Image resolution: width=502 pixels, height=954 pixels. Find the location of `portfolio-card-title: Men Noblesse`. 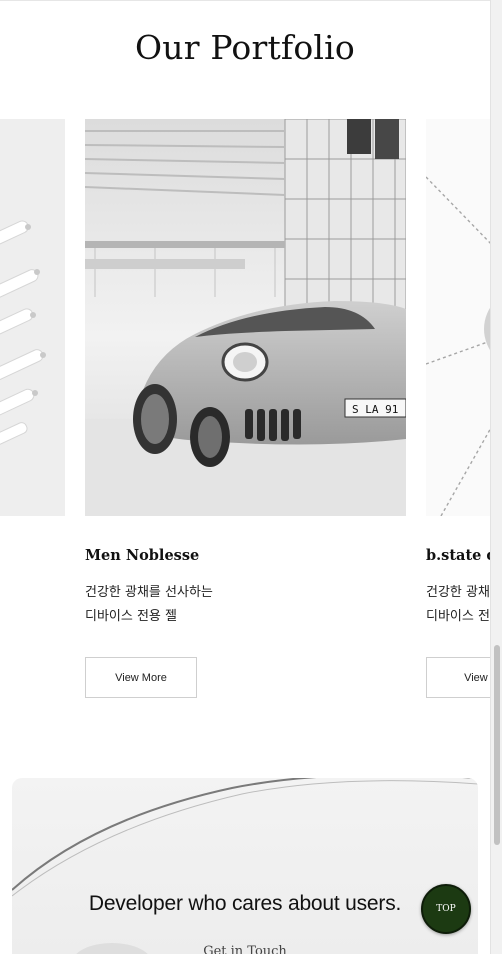

portfolio-card-title: Men Noblesse is located at coordinates (142, 555).